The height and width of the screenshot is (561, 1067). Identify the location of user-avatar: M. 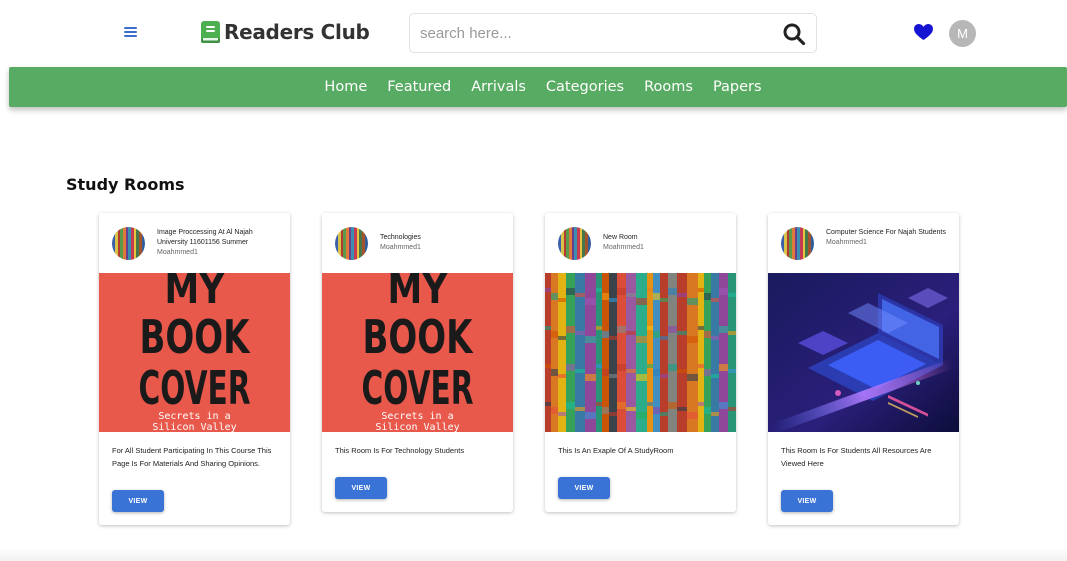
(962, 33).